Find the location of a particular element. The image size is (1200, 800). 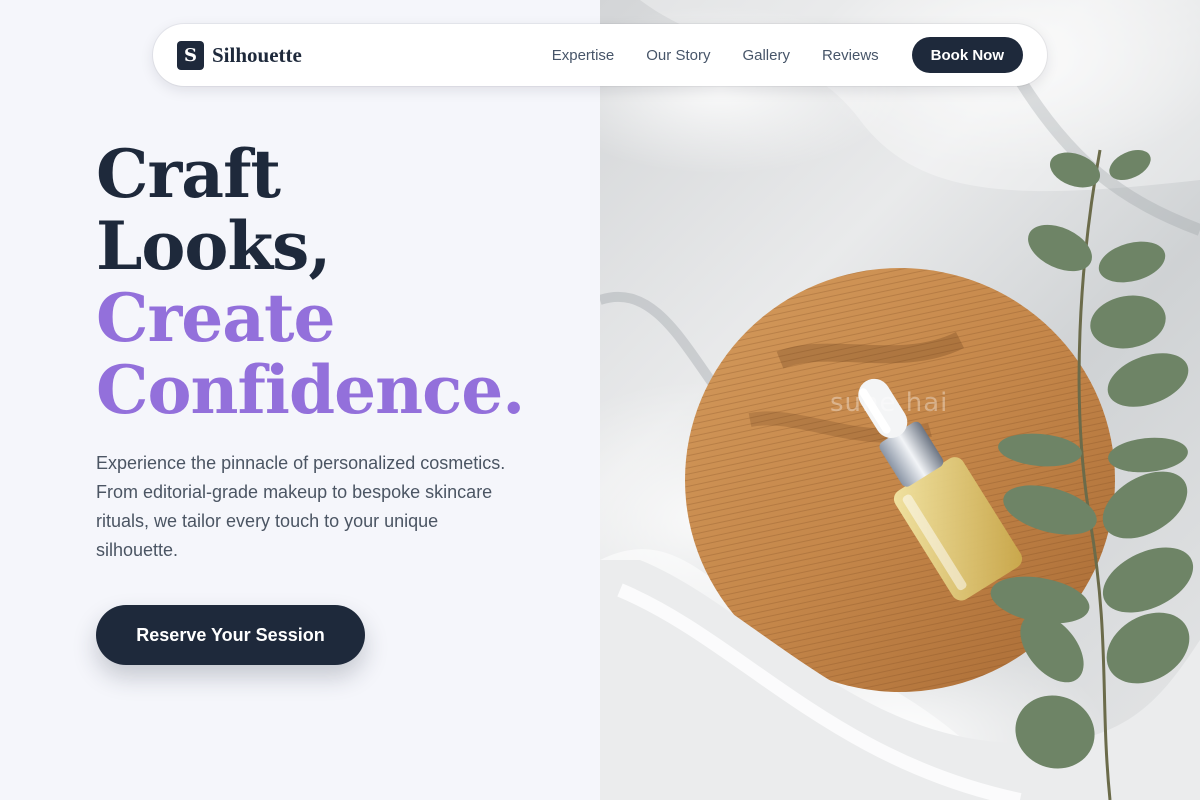

hero-title: Craft Looks, Create Confidence. is located at coordinates (336, 282).